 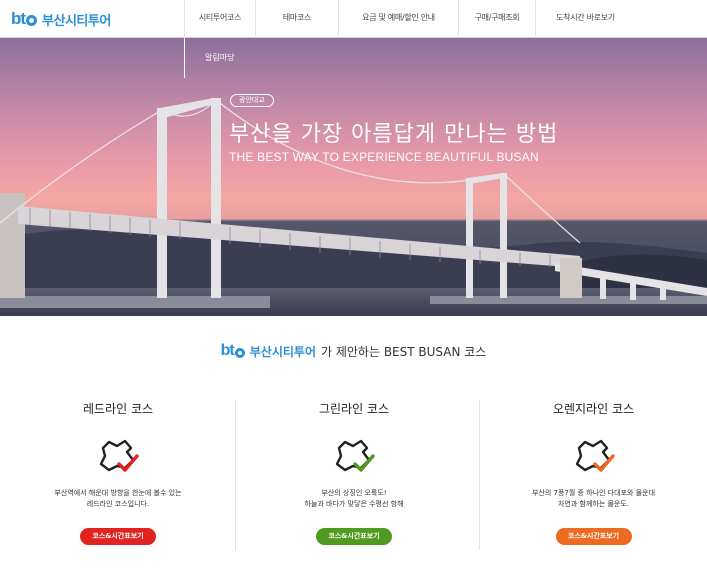 What do you see at coordinates (18, 18) in the screenshot?
I see `logo-mark: bt` at bounding box center [18, 18].